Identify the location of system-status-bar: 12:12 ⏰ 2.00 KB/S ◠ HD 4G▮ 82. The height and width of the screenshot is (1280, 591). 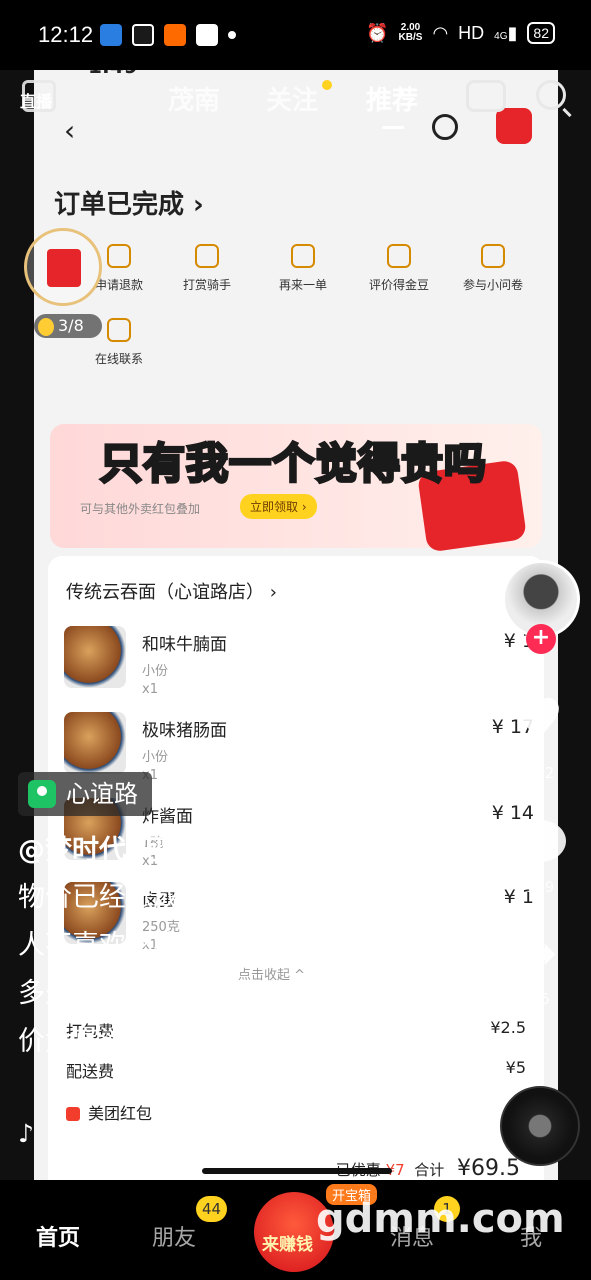
(295, 35).